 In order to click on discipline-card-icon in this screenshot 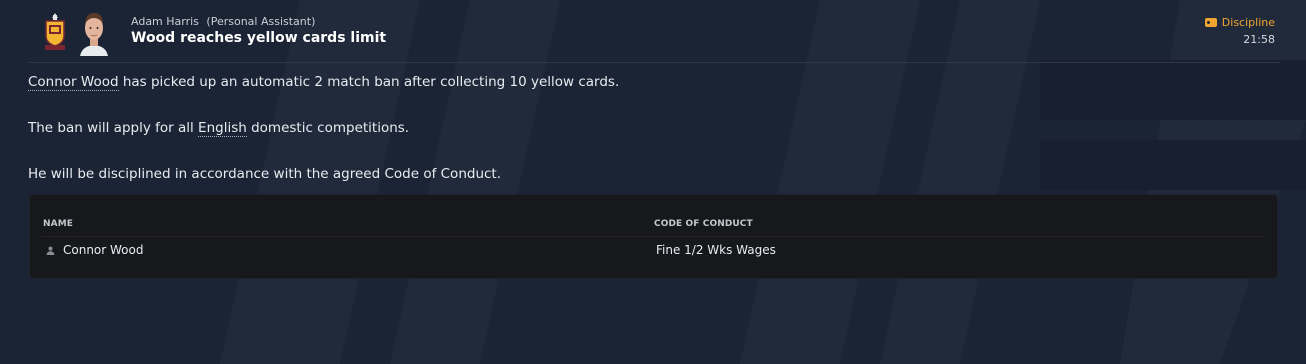, I will do `click(1210, 22)`.